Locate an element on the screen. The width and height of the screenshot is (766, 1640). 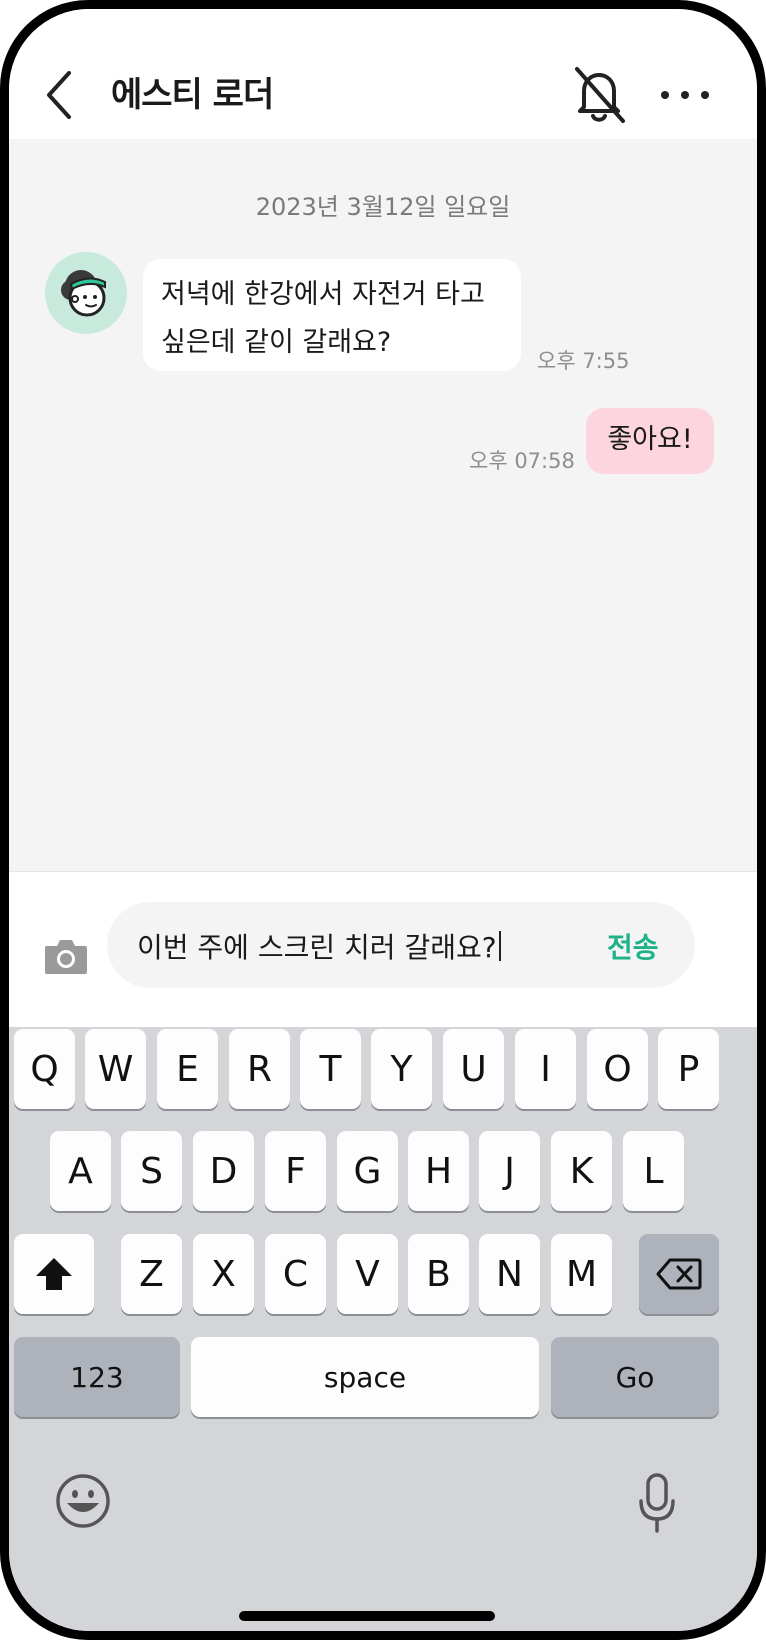
back-button is located at coordinates (59, 95).